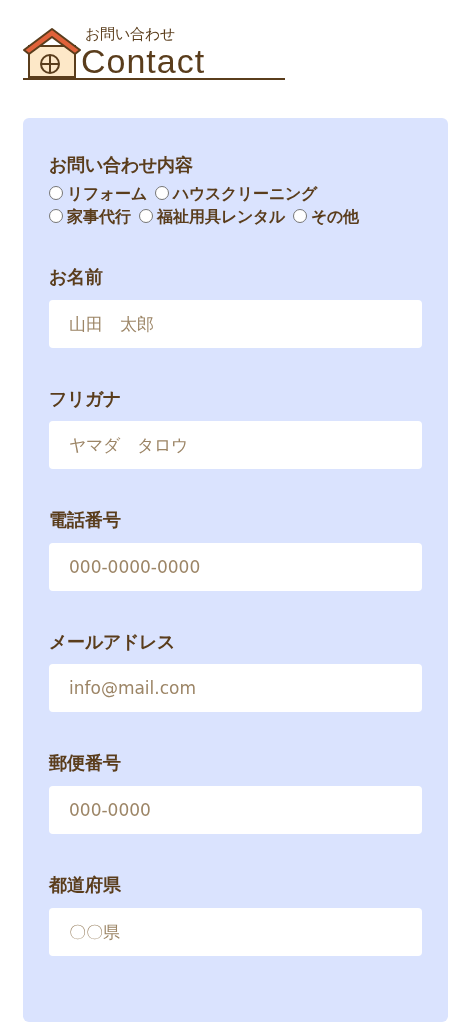 The width and height of the screenshot is (475, 1024). Describe the element at coordinates (235, 445) in the screenshot. I see `input-field: ヤマダ タロウ` at that location.